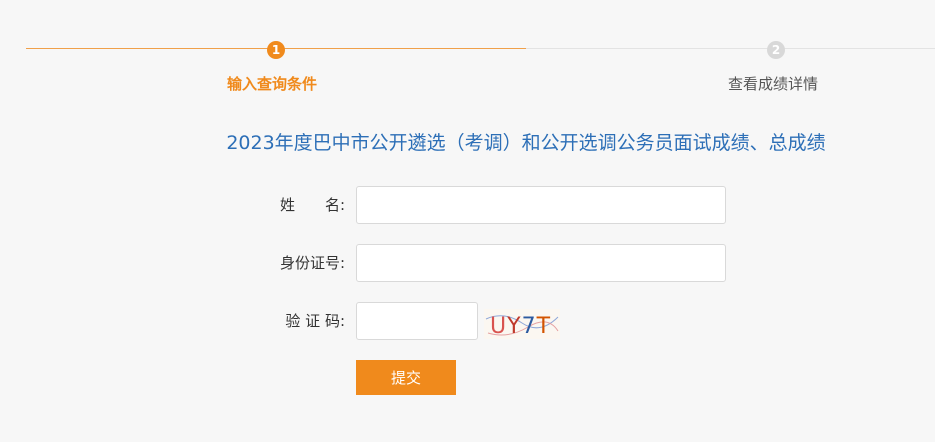 This screenshot has height=442, width=935. Describe the element at coordinates (526, 143) in the screenshot. I see `page-title: 2023年度巴中市公开遴选（考调）和公开选调公务员面试成绩、总成绩` at that location.